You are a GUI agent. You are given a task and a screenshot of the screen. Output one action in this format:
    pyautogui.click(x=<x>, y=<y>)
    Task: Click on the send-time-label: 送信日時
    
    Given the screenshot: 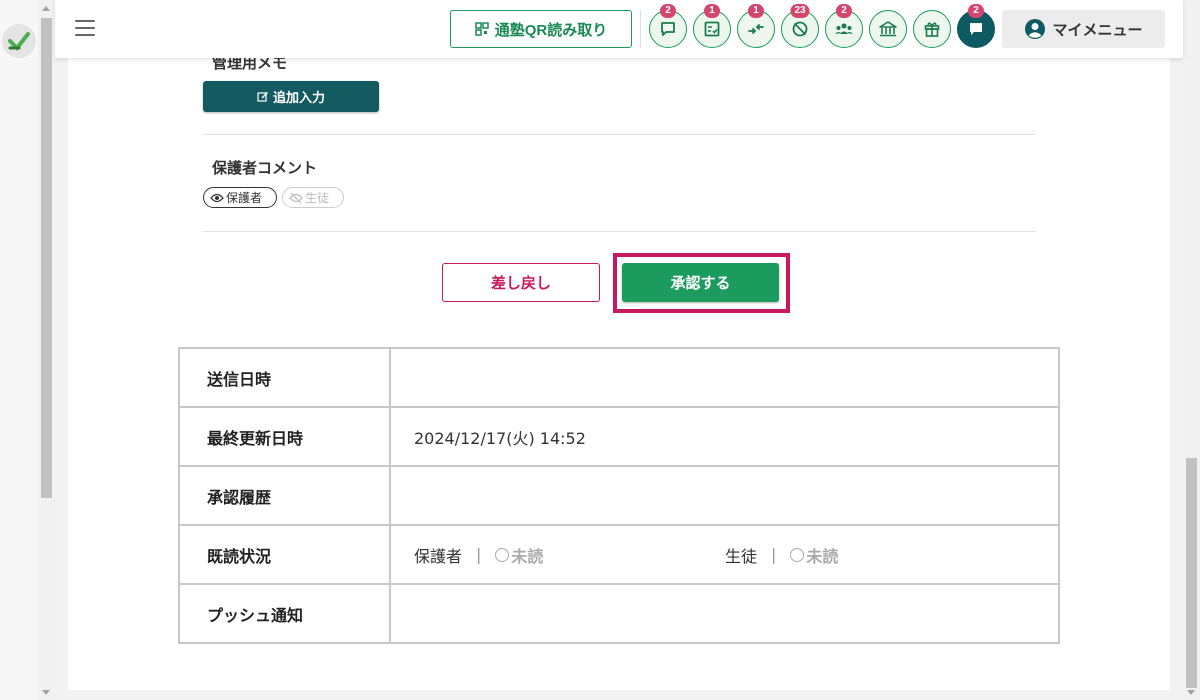 What is the action you would take?
    pyautogui.click(x=284, y=377)
    